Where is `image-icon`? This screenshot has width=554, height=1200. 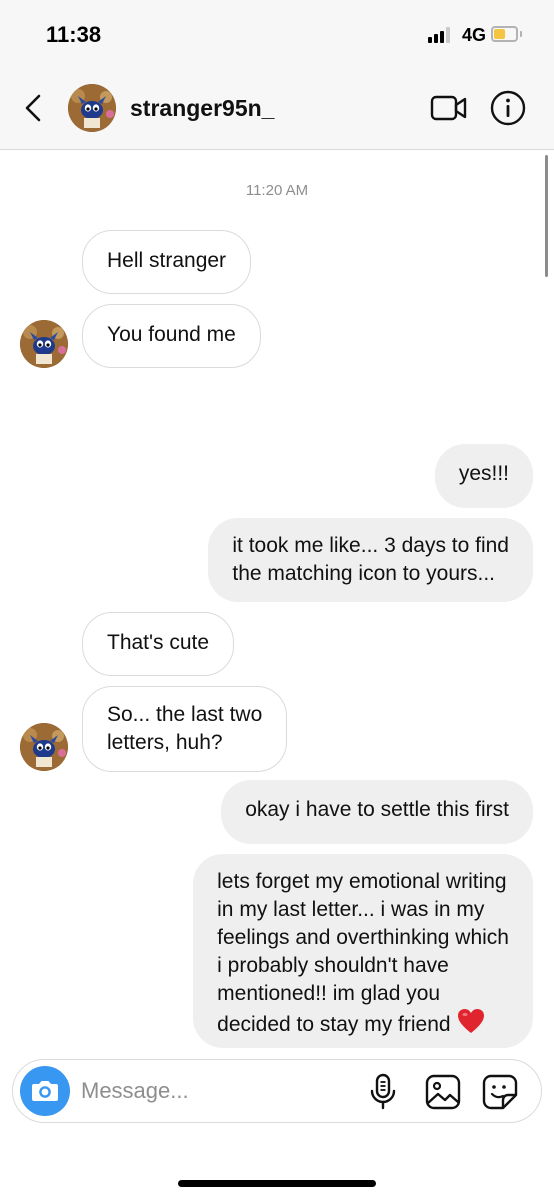
image-icon is located at coordinates (443, 1092).